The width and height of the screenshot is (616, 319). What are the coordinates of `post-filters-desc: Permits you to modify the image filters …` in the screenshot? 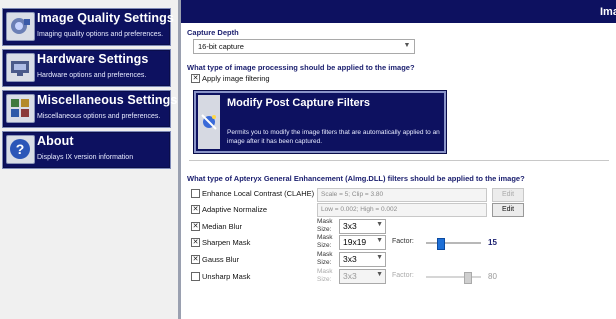 It's located at (333, 137).